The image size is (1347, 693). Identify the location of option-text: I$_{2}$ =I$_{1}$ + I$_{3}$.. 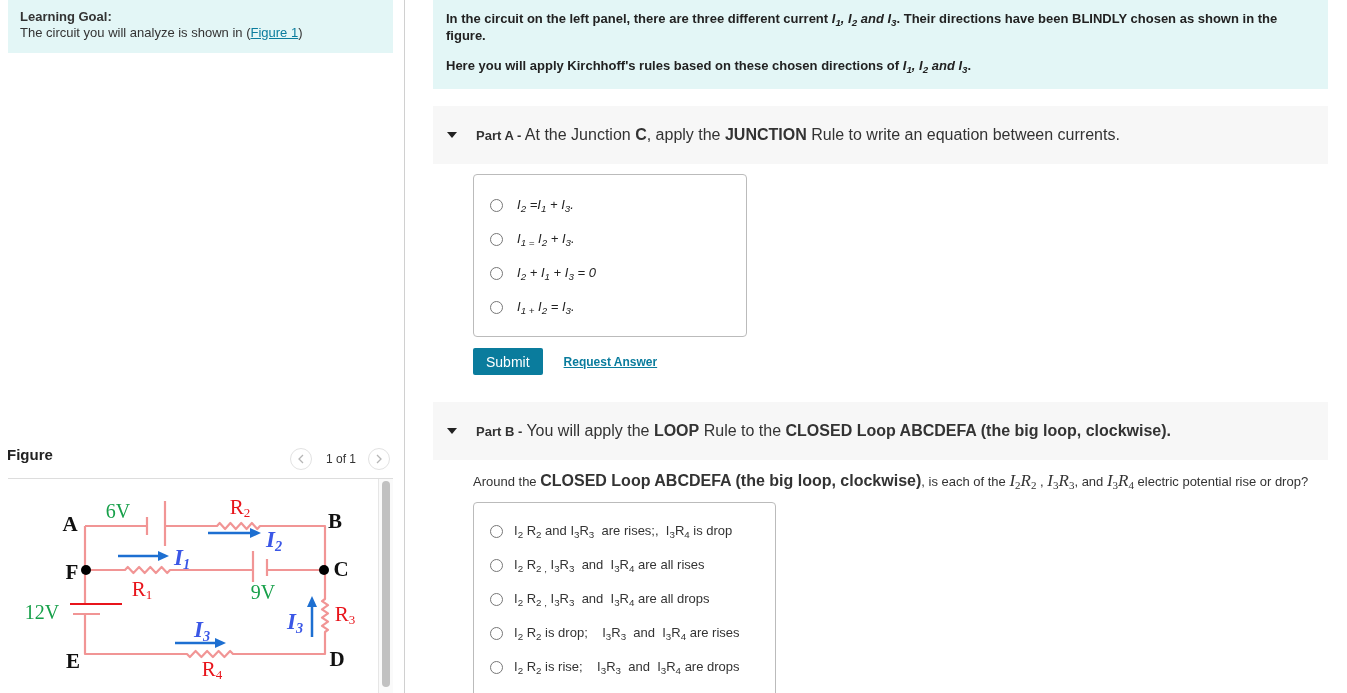
(545, 205).